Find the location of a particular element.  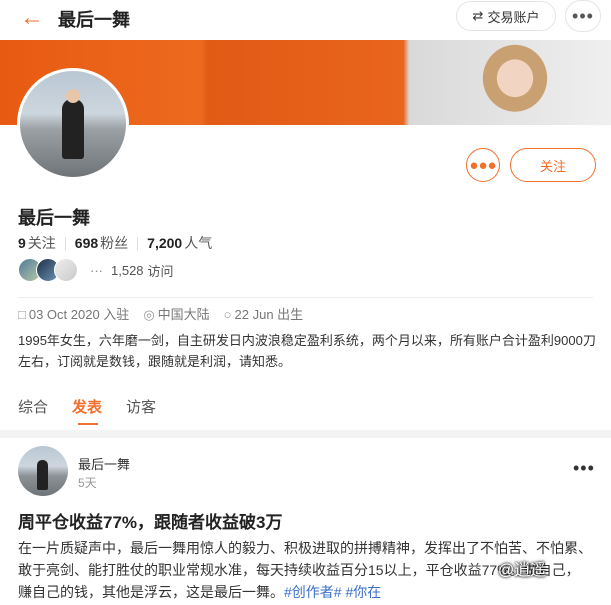

joined-date: 03 Oct 2020 入驻 is located at coordinates (79, 314).